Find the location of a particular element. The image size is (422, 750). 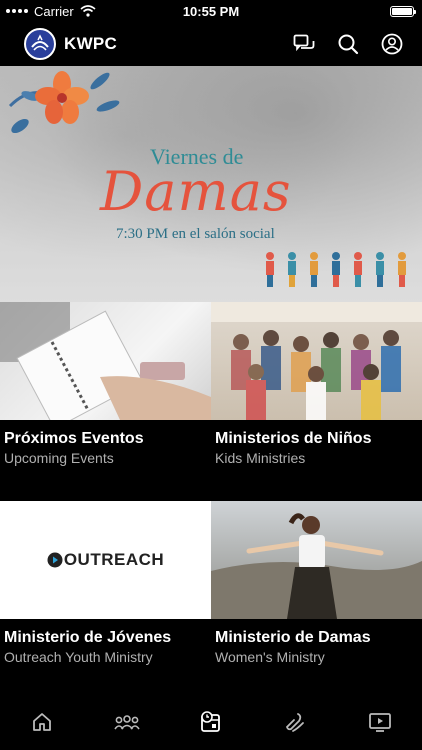

carrier-info: Carrier is located at coordinates (51, 11).